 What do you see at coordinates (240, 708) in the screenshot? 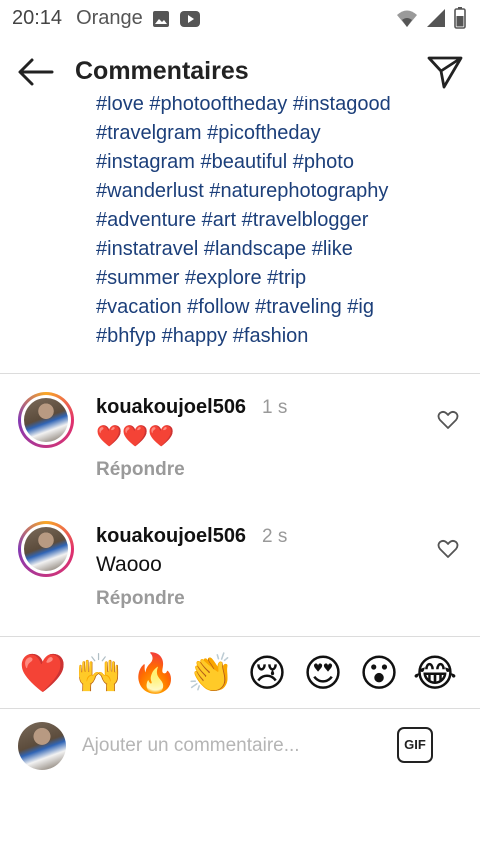
I see `composer-divider` at bounding box center [240, 708].